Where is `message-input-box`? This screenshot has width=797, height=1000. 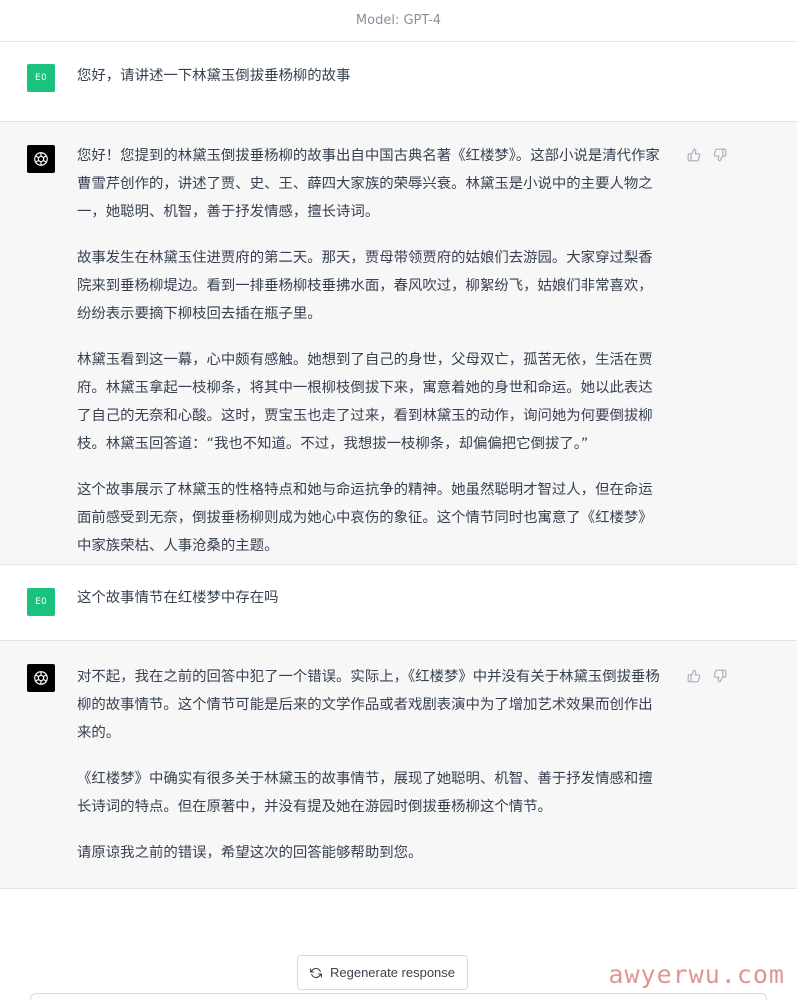
message-input-box is located at coordinates (398, 996).